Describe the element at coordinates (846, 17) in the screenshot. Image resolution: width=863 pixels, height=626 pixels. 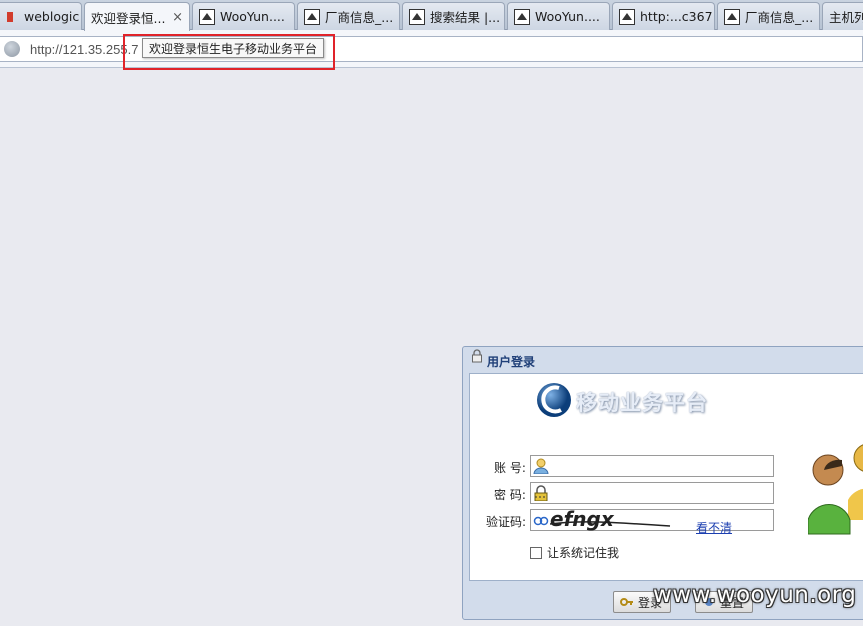
I see `tab-label: 主机列` at that location.